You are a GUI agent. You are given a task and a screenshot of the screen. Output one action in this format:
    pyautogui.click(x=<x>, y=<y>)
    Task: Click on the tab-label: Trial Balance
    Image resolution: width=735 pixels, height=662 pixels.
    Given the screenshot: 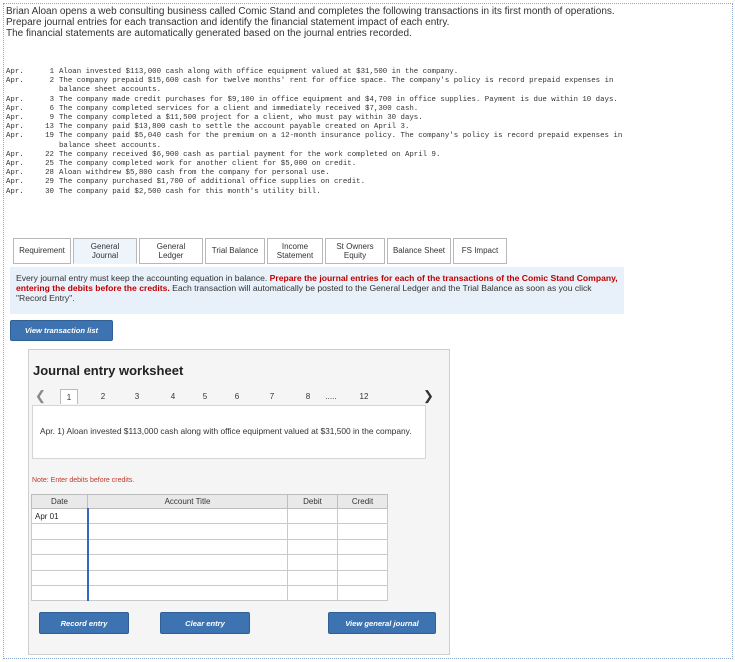 What is the action you would take?
    pyautogui.click(x=235, y=251)
    